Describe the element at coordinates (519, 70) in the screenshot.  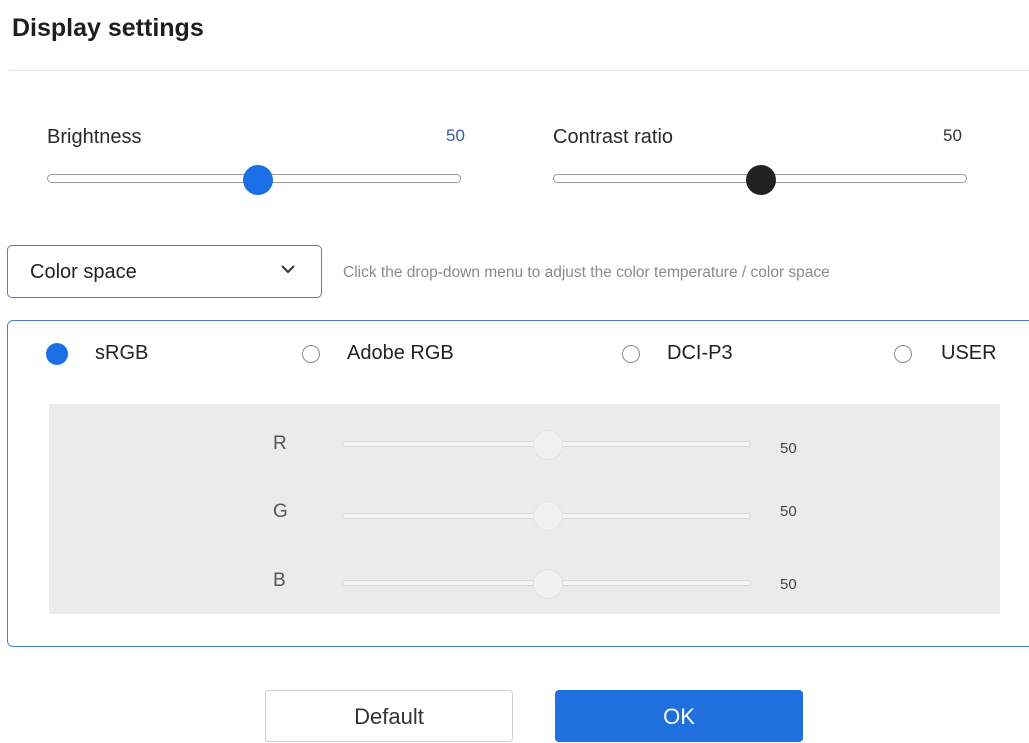
I see `title-divider` at that location.